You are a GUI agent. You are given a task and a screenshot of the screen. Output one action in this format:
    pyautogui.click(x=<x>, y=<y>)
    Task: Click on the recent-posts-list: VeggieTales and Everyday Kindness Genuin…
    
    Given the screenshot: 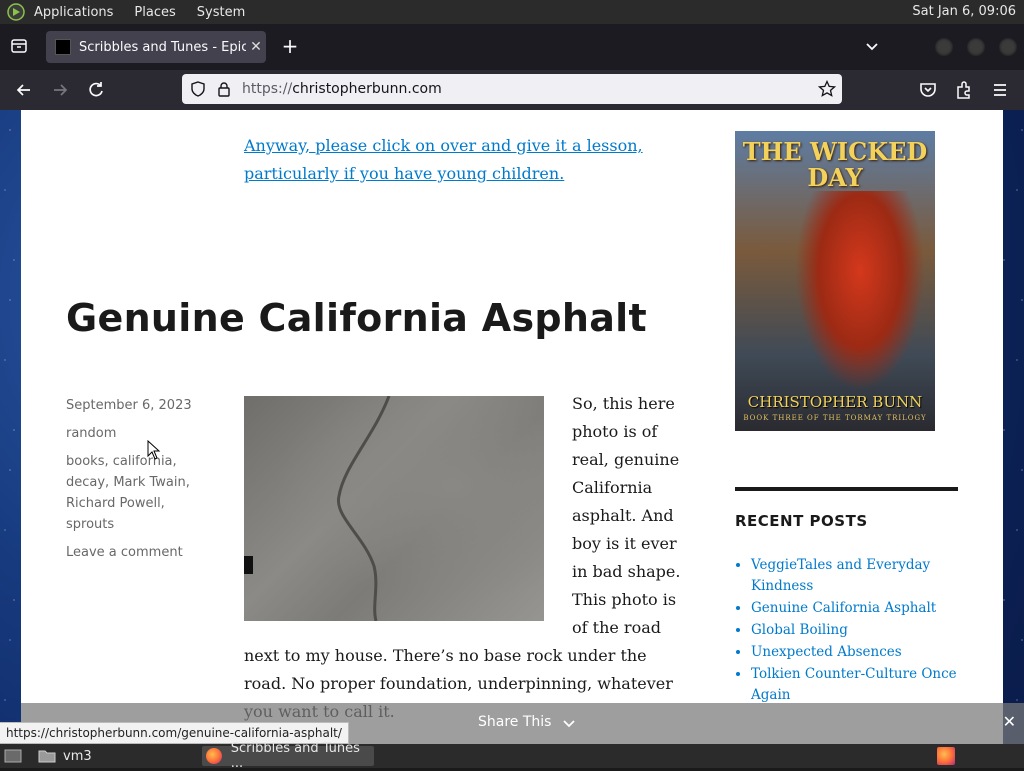 What is the action you would take?
    pyautogui.click(x=858, y=631)
    